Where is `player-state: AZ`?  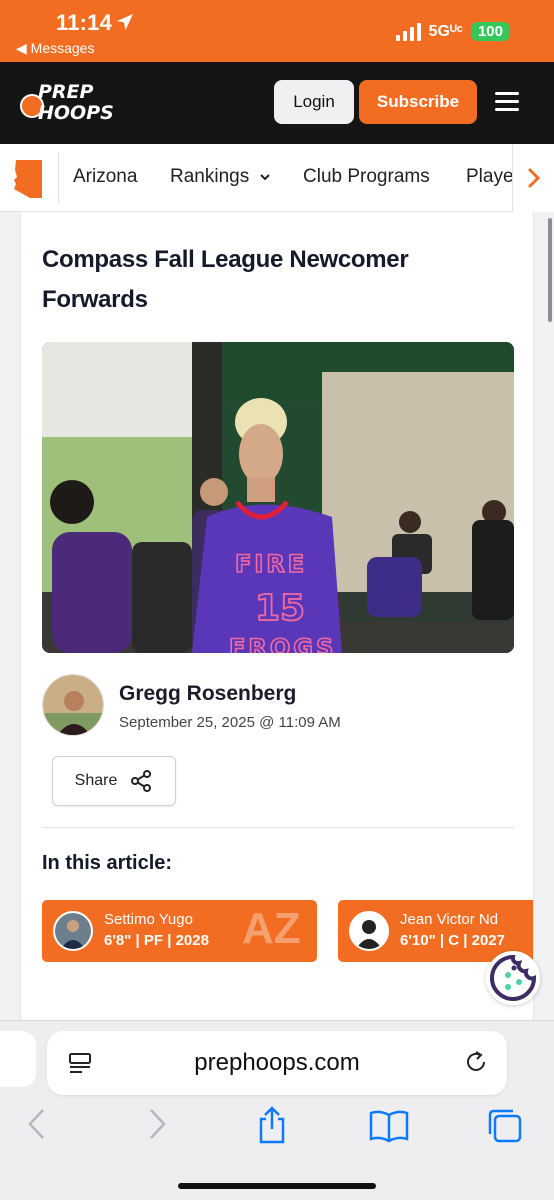 player-state: AZ is located at coordinates (271, 928).